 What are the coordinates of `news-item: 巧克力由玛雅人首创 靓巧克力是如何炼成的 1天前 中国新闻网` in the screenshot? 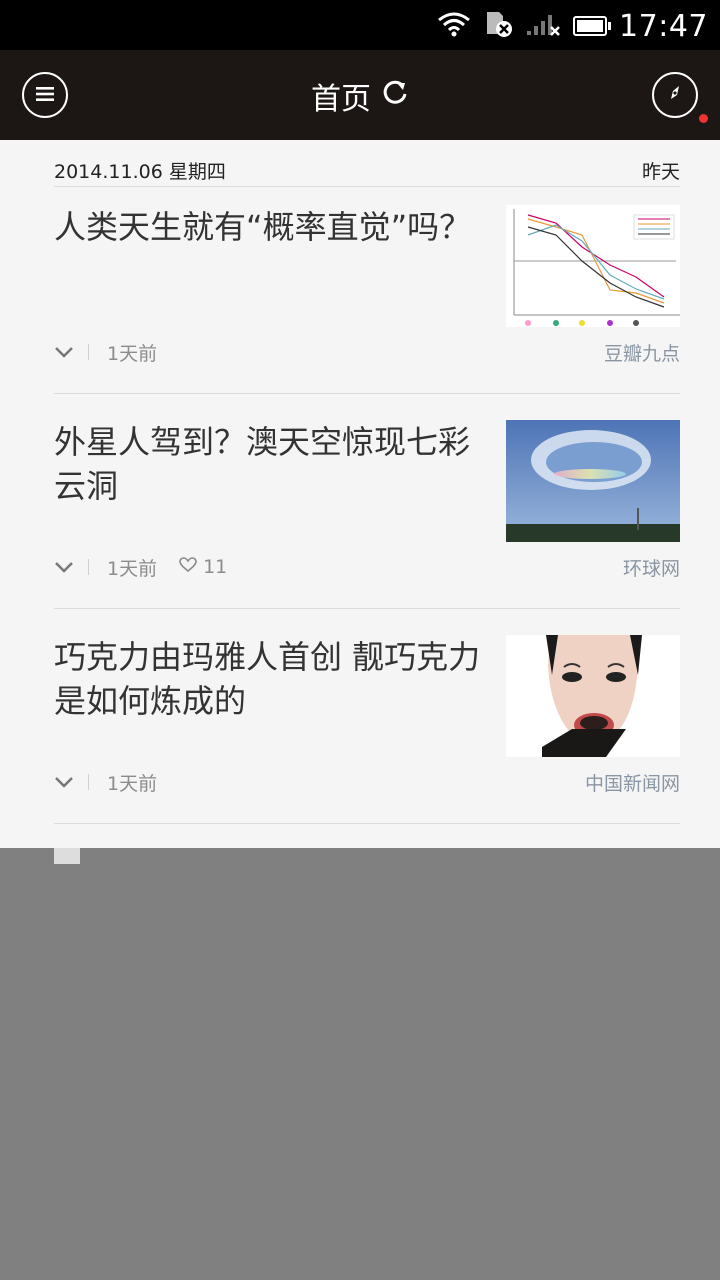 It's located at (367, 725).